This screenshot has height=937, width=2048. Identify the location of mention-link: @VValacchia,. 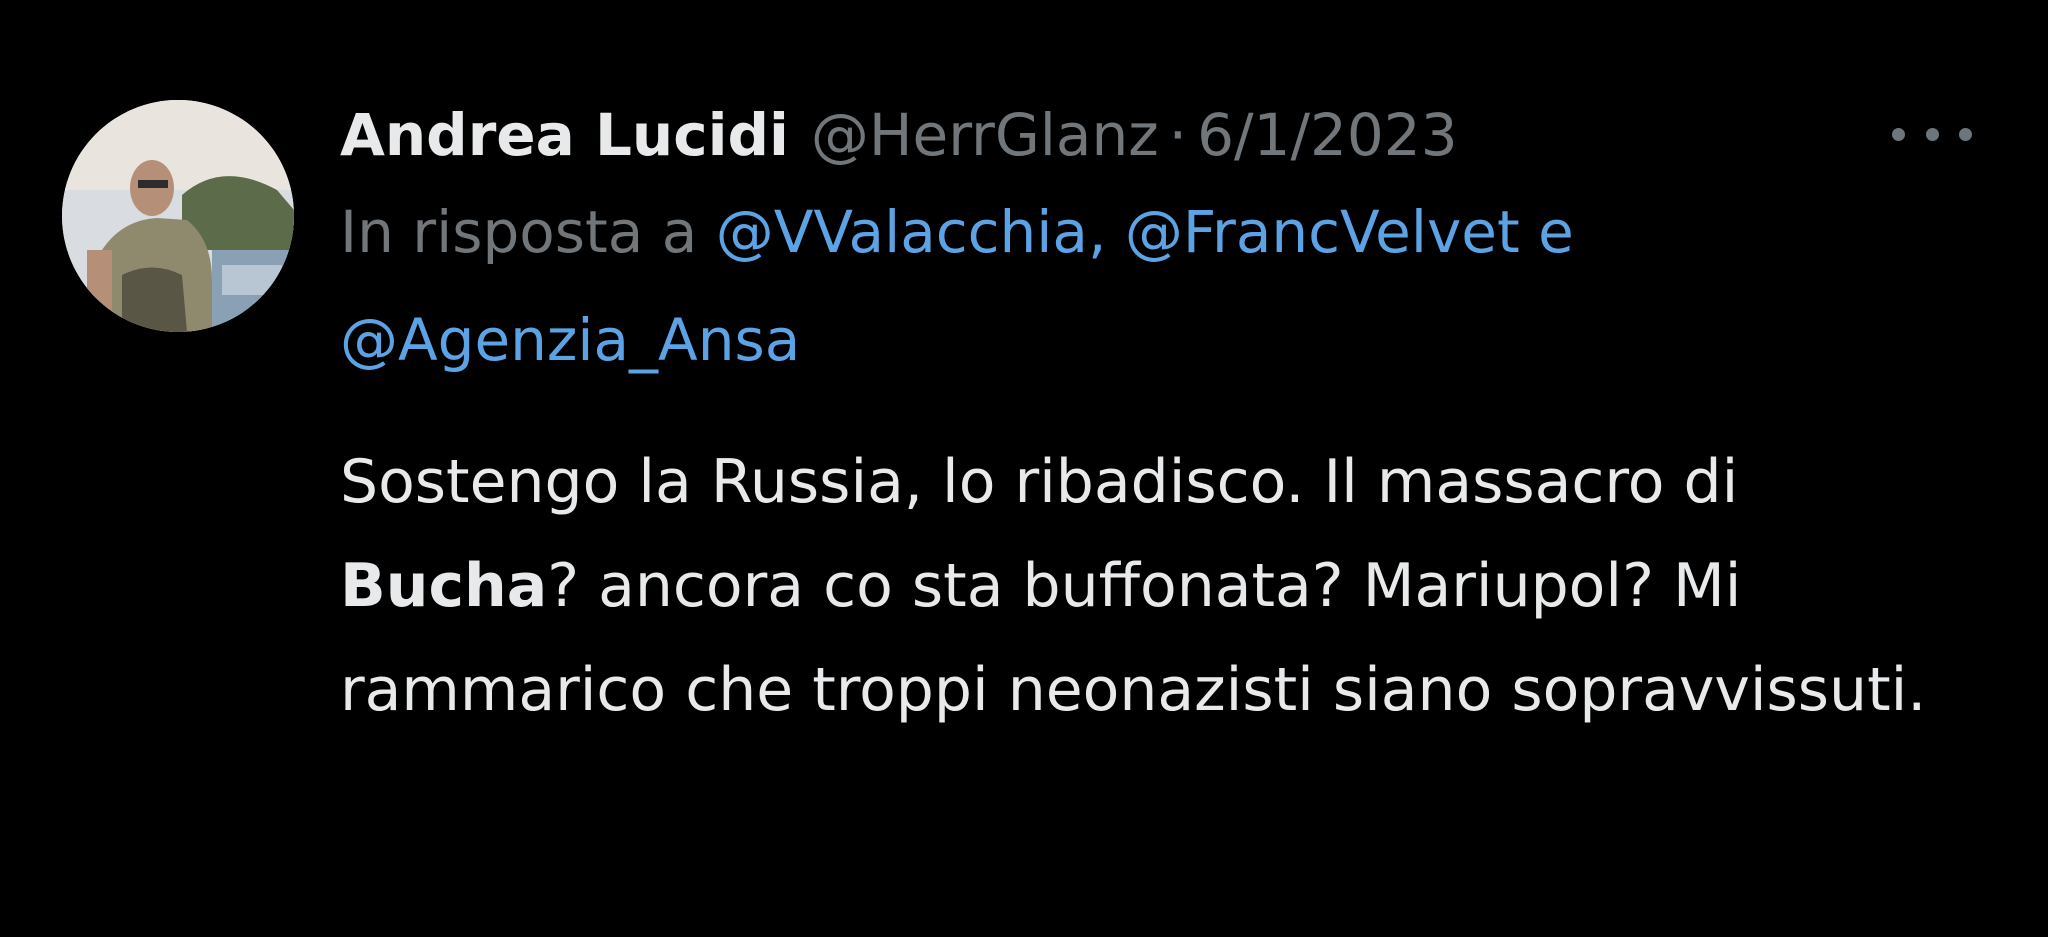
(911, 232).